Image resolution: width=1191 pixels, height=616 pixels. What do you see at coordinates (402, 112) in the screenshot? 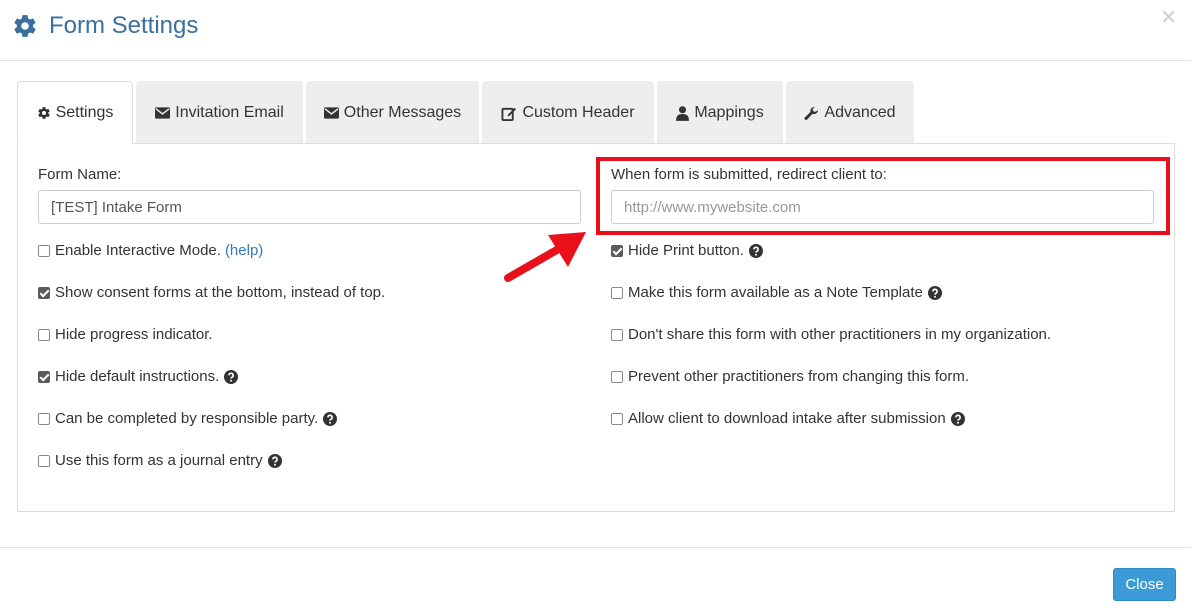
I see `tab-label: Other Messages` at bounding box center [402, 112].